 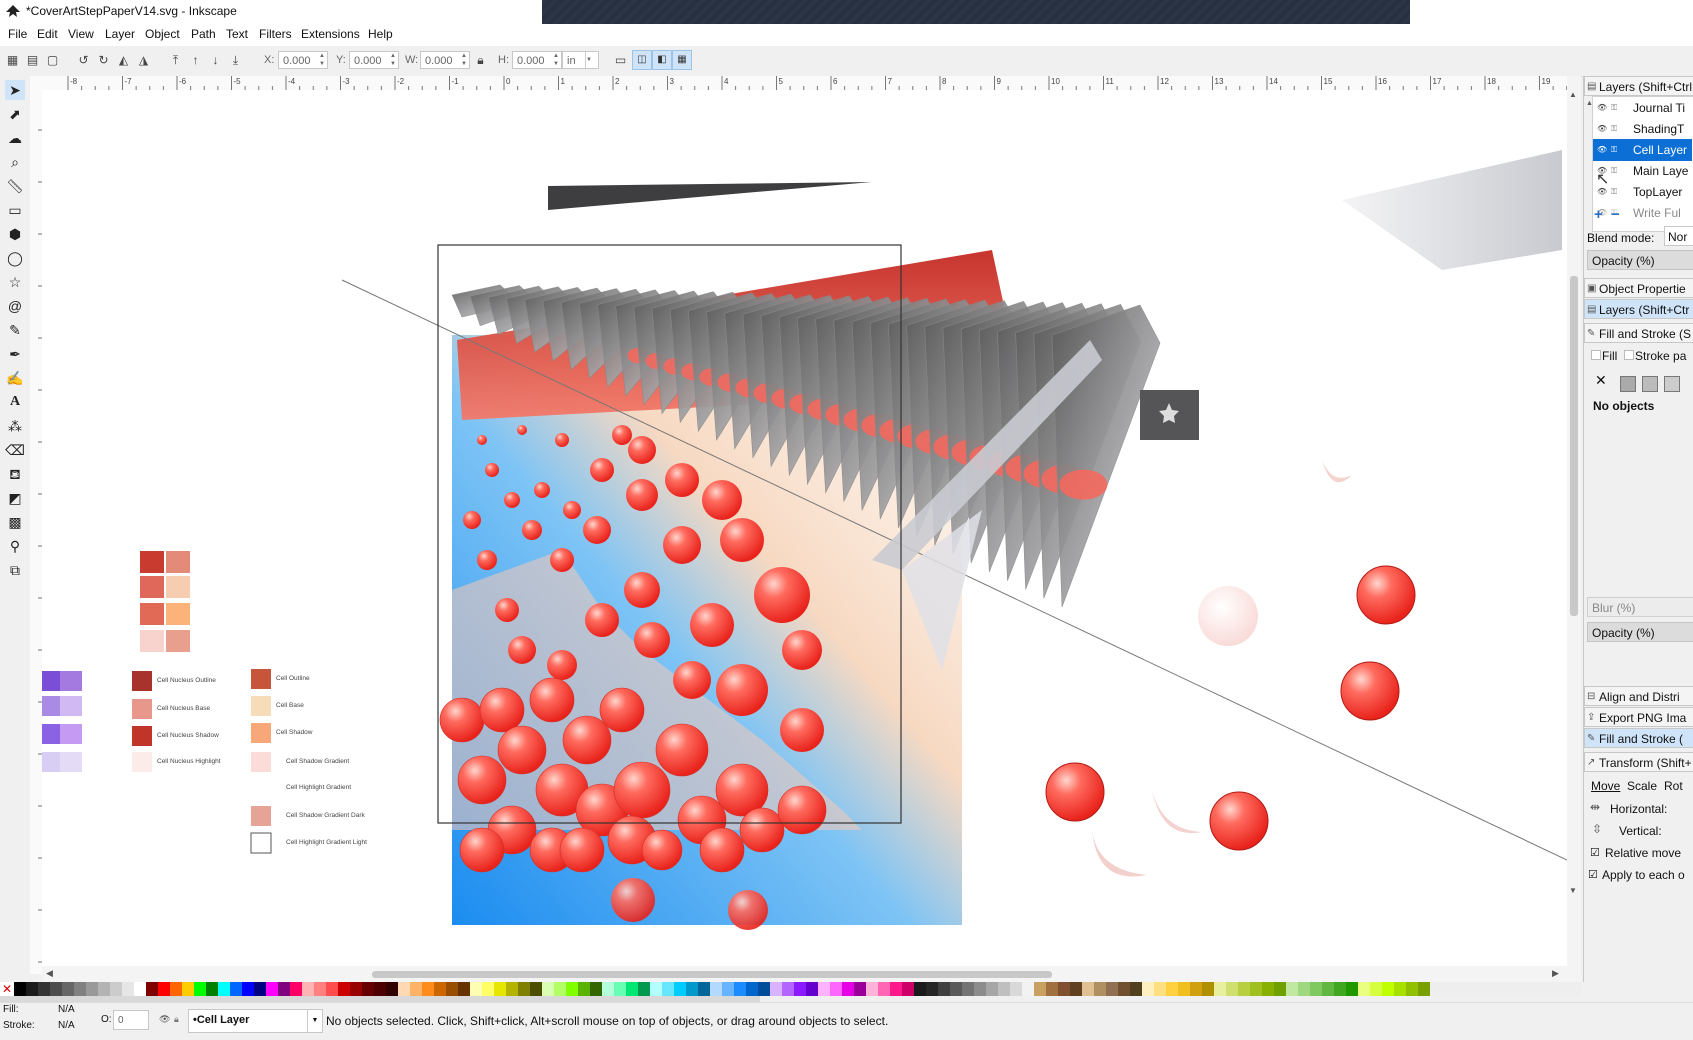 I want to click on lower-icon: ↓, so click(x=215, y=60).